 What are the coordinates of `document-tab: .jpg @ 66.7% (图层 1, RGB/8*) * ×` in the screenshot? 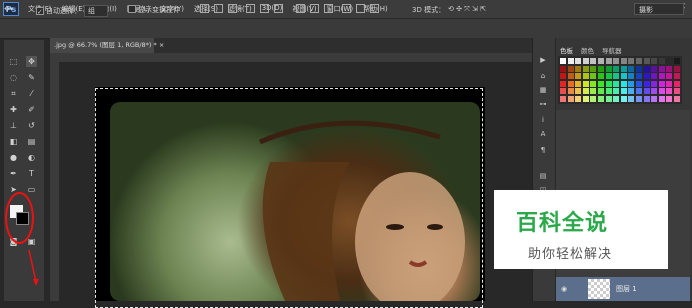 It's located at (107, 45).